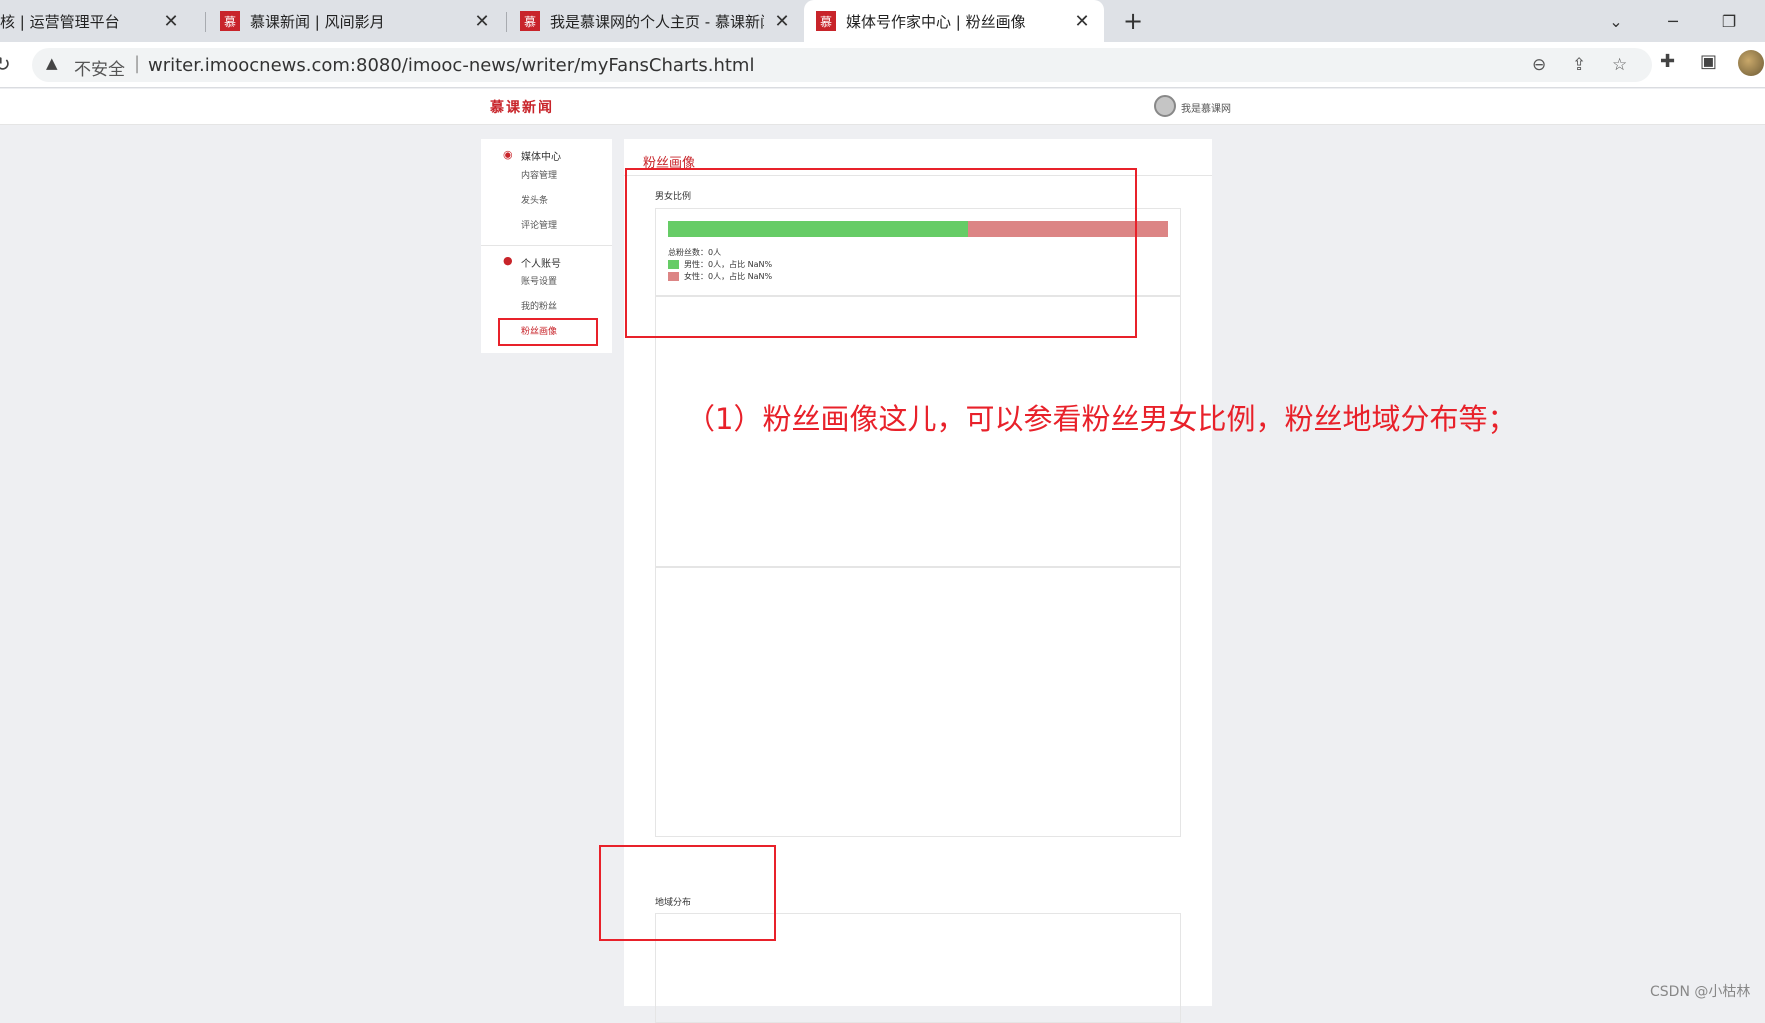  I want to click on share-icon: ⇪, so click(1579, 65).